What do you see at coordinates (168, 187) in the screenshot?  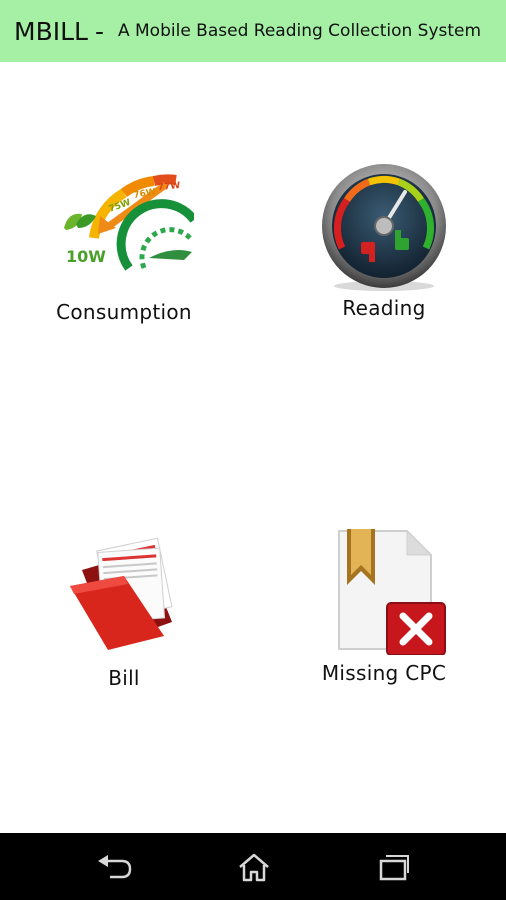 I see `consumption-level-label: 77W` at bounding box center [168, 187].